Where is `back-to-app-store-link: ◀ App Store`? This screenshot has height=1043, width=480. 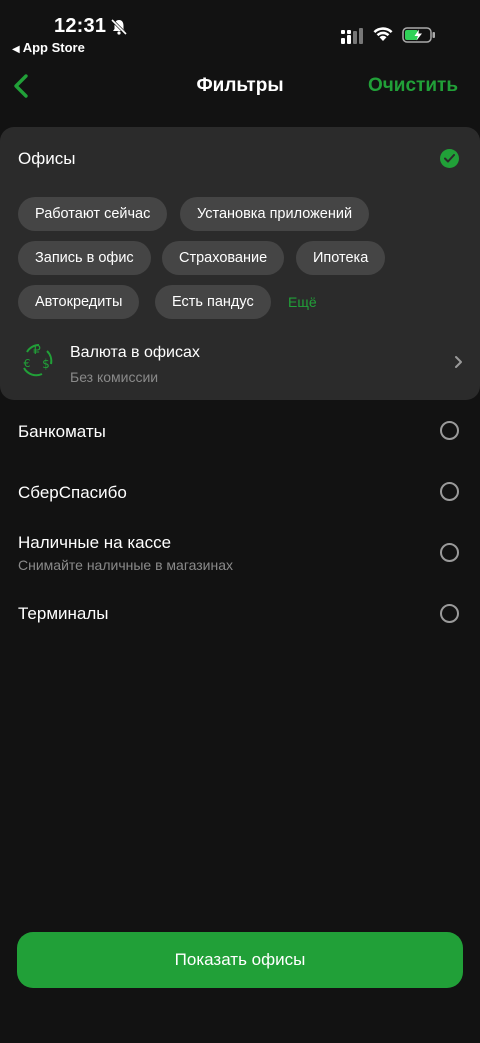 back-to-app-store-link: ◀ App Store is located at coordinates (48, 47).